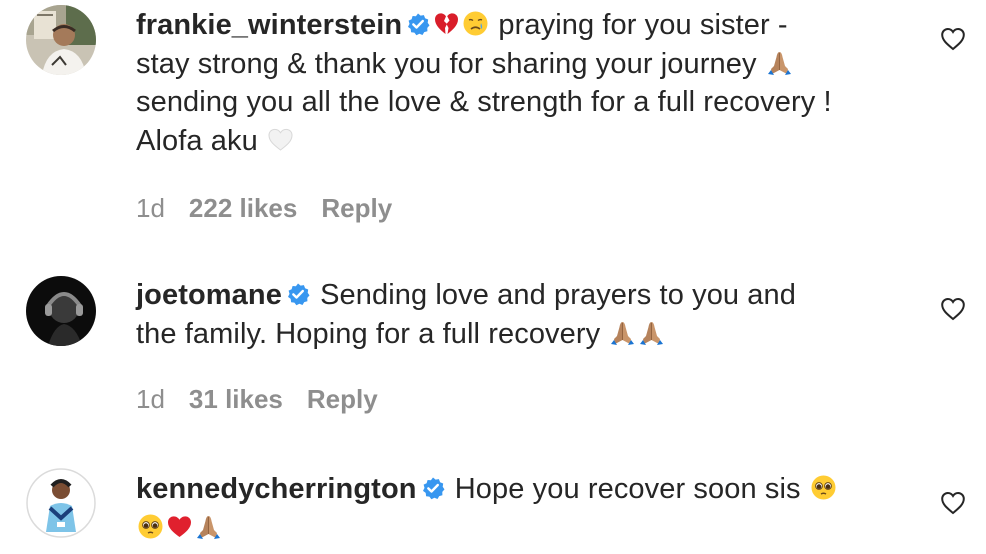 The width and height of the screenshot is (986, 554). I want to click on likes-count: 31 likes, so click(236, 399).